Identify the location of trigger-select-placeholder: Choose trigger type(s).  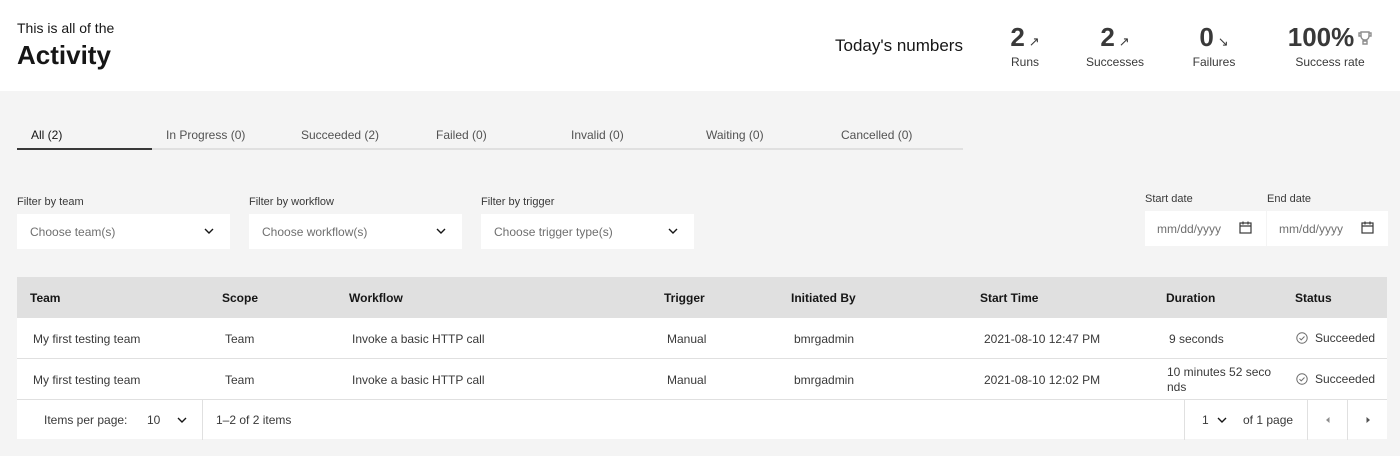
(553, 231).